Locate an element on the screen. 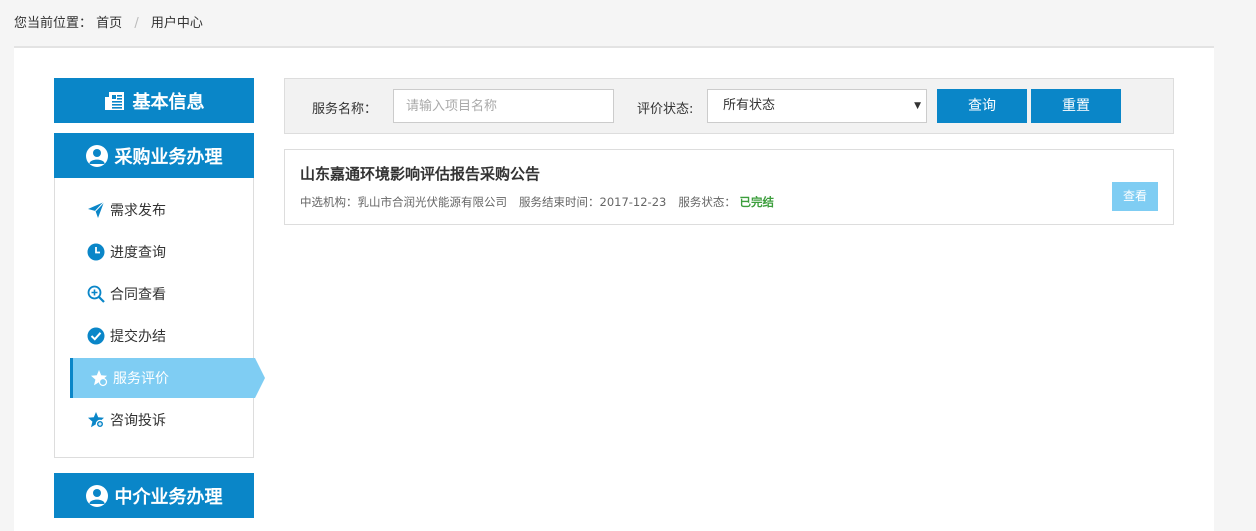 This screenshot has height=531, width=1256. sidebar-item-progress-query: 进度查询 is located at coordinates (154, 252).